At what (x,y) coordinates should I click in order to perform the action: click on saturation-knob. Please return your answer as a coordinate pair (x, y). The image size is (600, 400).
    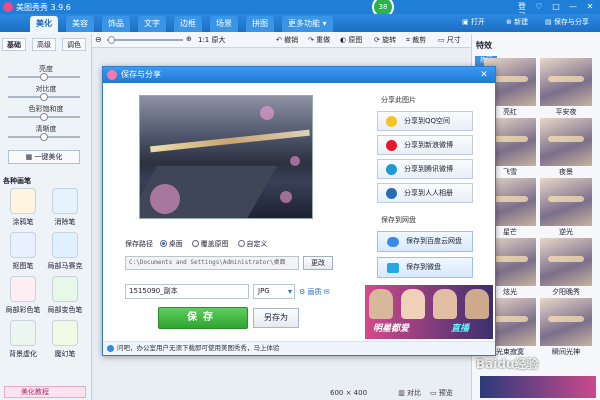
    Looking at the image, I should click on (44, 117).